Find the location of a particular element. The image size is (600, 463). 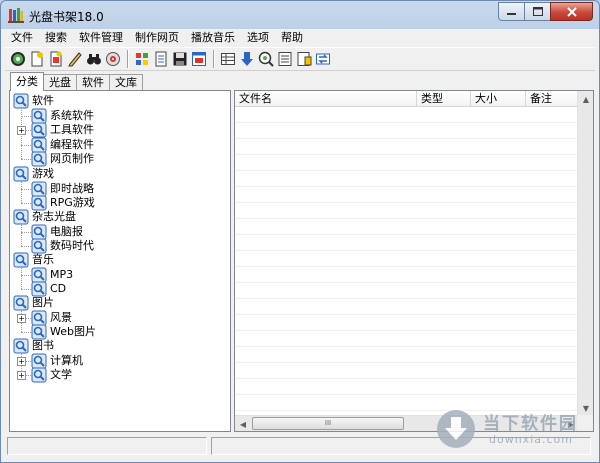

tree-node-software-3: 网页制作 is located at coordinates (115, 159).